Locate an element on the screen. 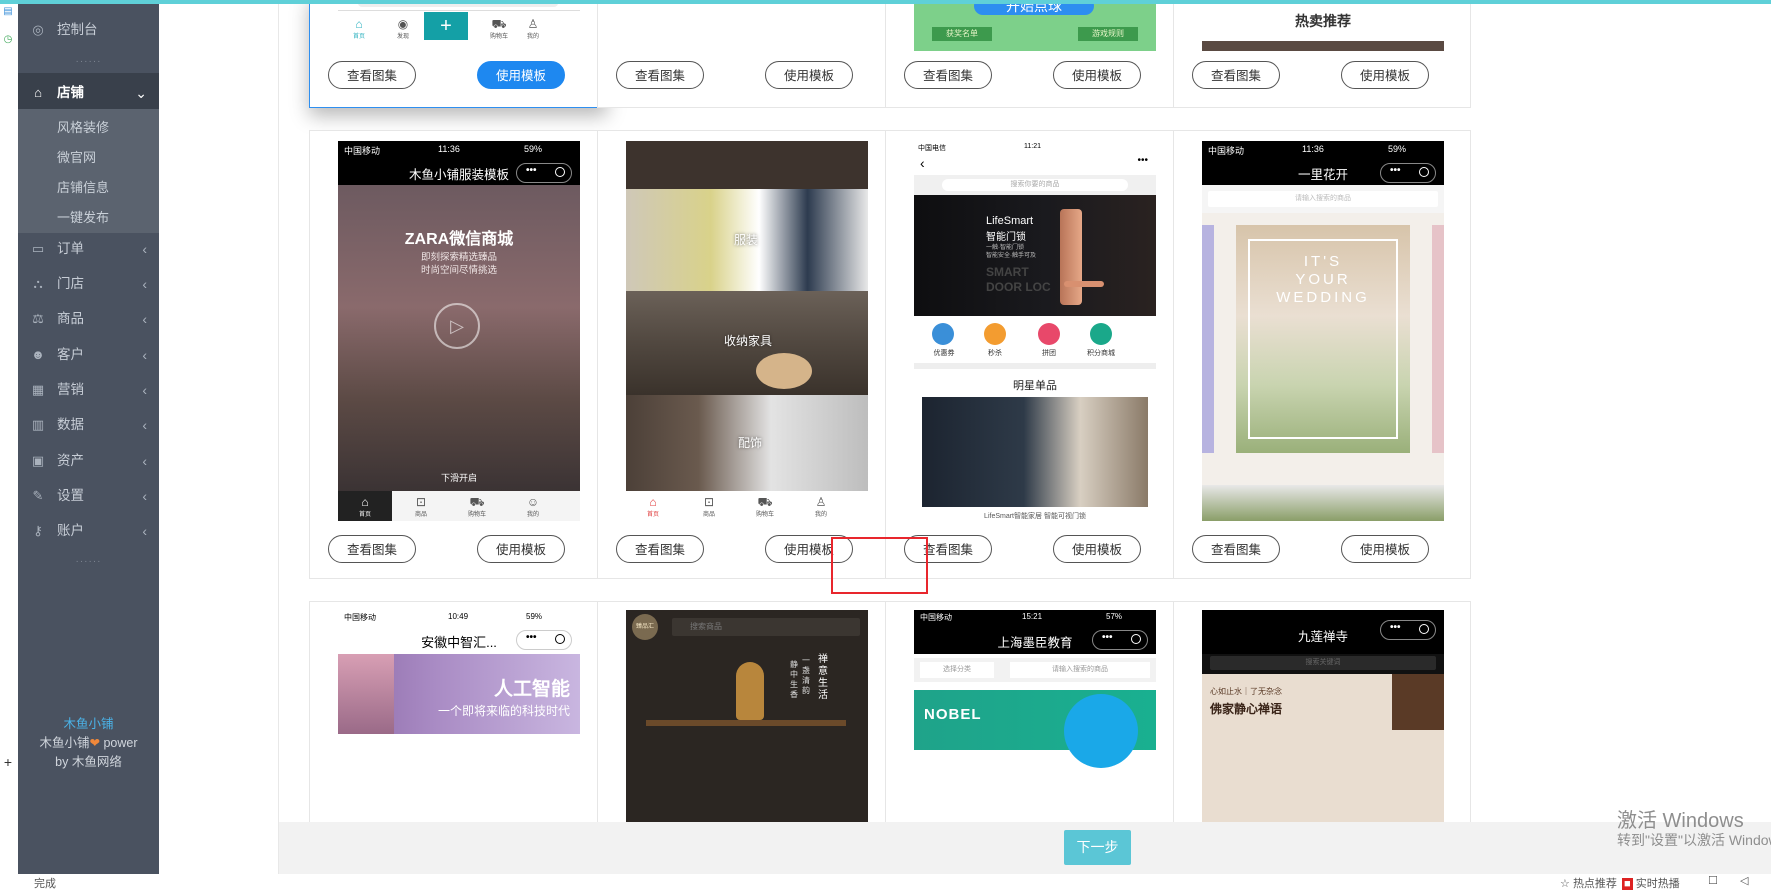 The width and height of the screenshot is (1771, 891). sidebar-item-products: ⚖ 商品 ‹ is located at coordinates (88, 319).